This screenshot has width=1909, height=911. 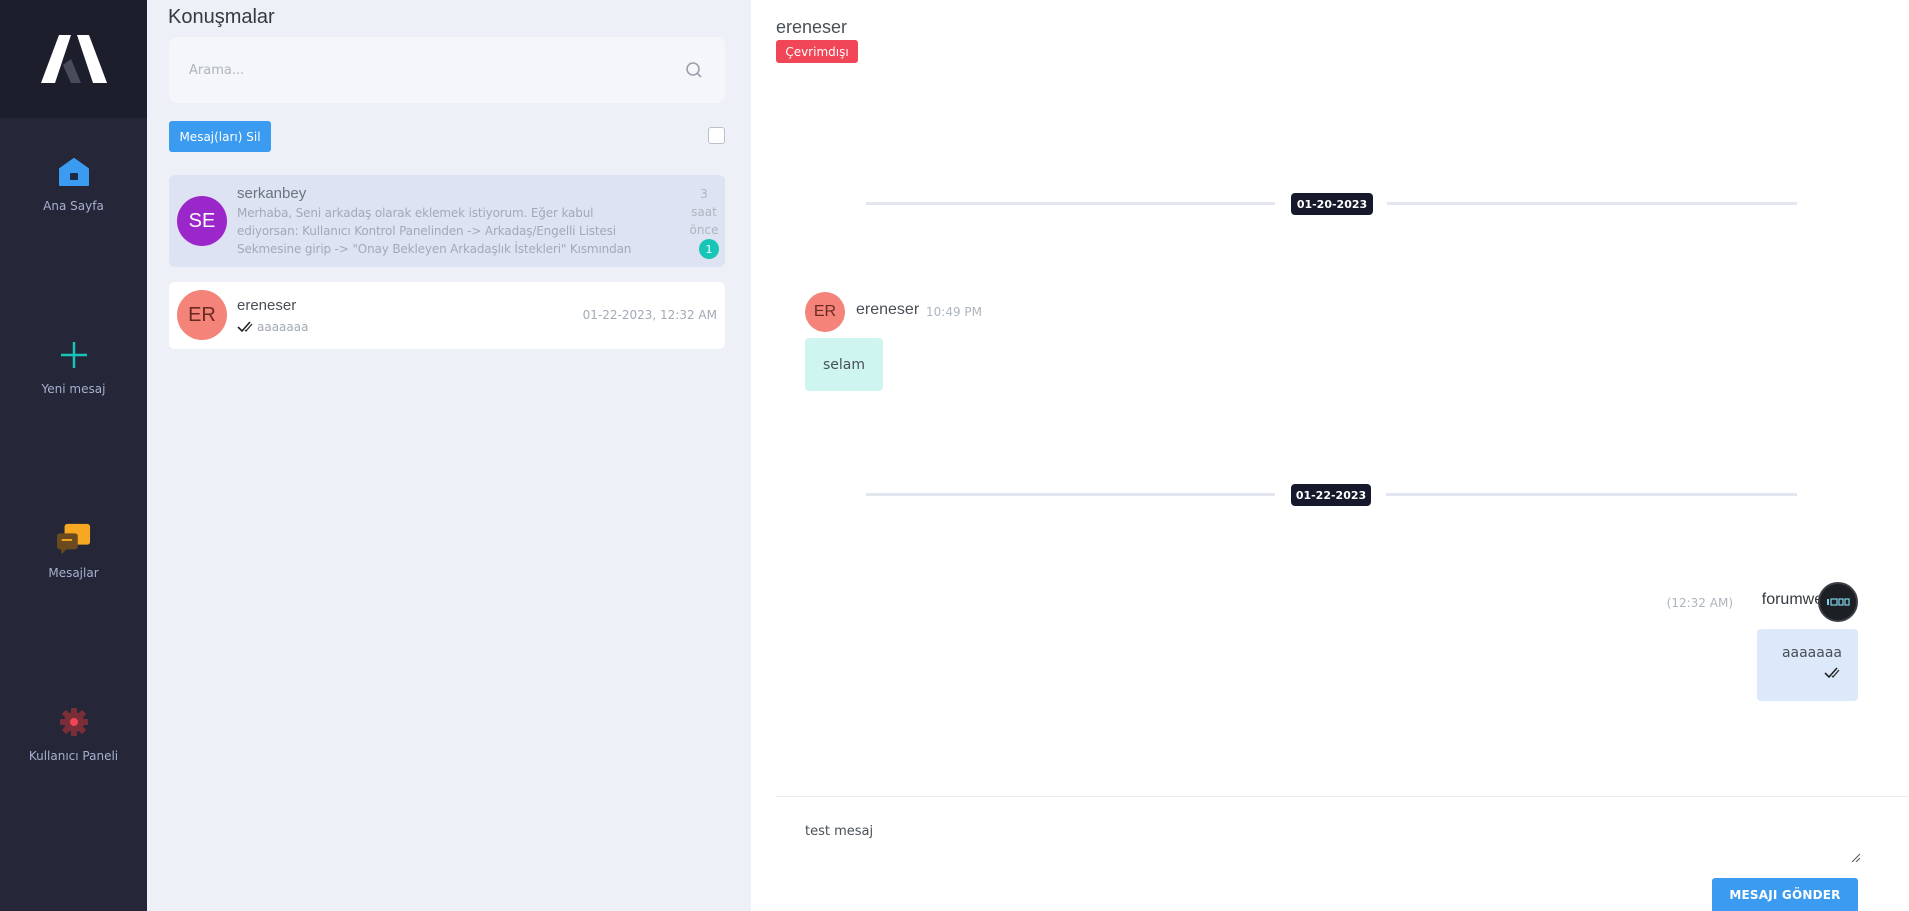 I want to click on gear-icon, so click(x=74, y=722).